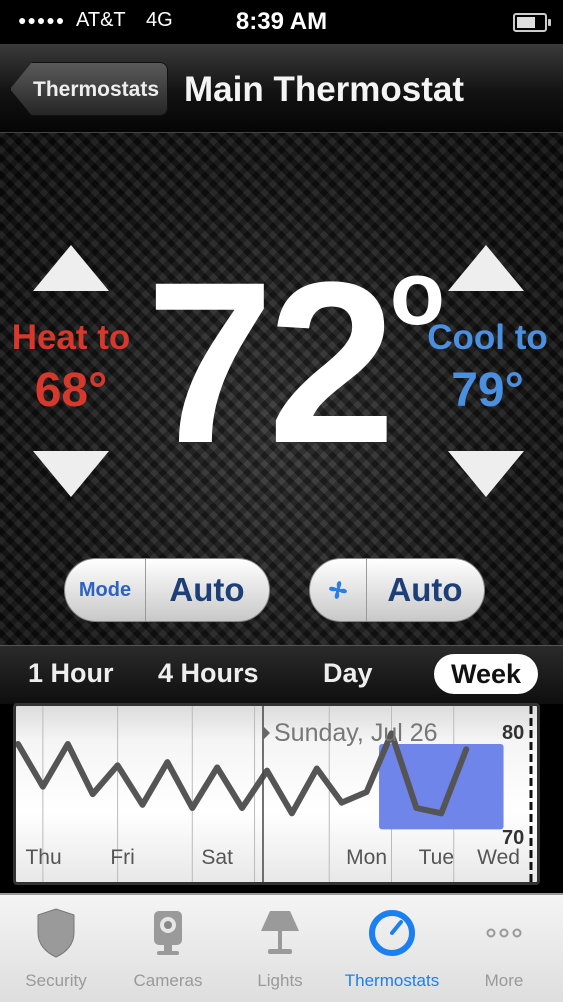  Describe the element at coordinates (348, 673) in the screenshot. I see `tab-day: Day` at that location.